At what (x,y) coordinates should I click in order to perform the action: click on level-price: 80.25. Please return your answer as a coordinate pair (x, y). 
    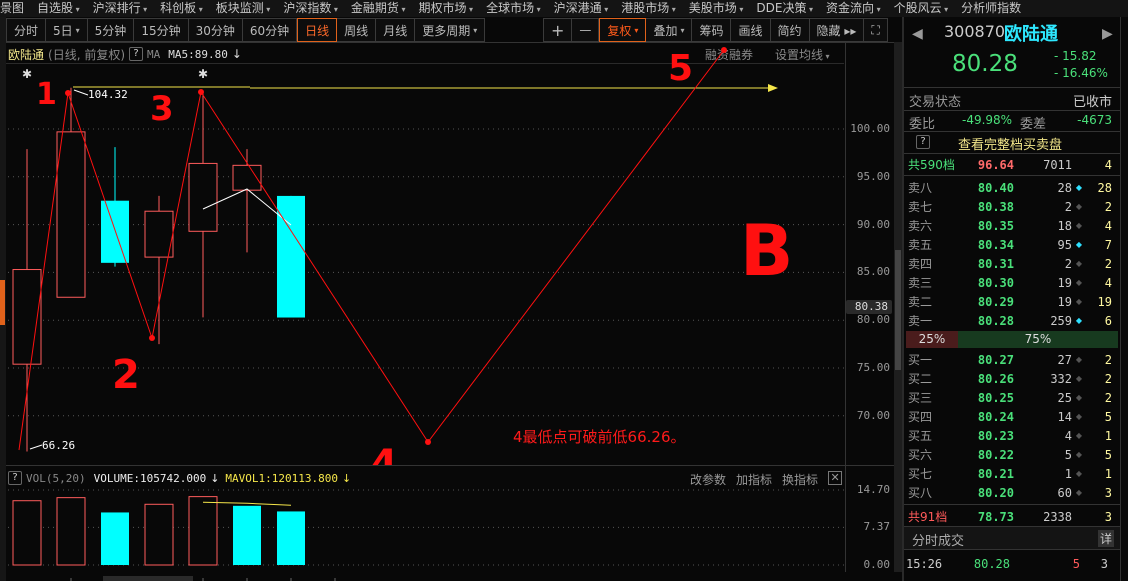
    Looking at the image, I should click on (995, 397).